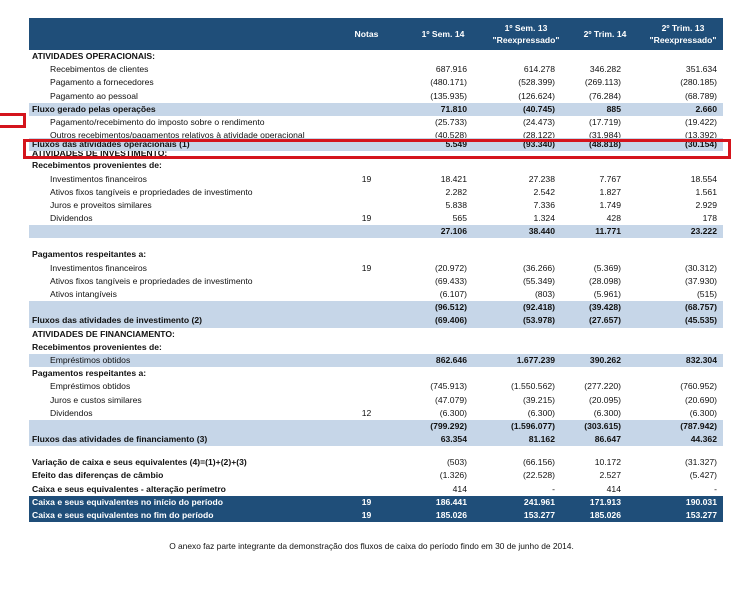 The width and height of the screenshot is (743, 606). Describe the element at coordinates (602, 386) in the screenshot. I see `row-value: (277.220)` at that location.